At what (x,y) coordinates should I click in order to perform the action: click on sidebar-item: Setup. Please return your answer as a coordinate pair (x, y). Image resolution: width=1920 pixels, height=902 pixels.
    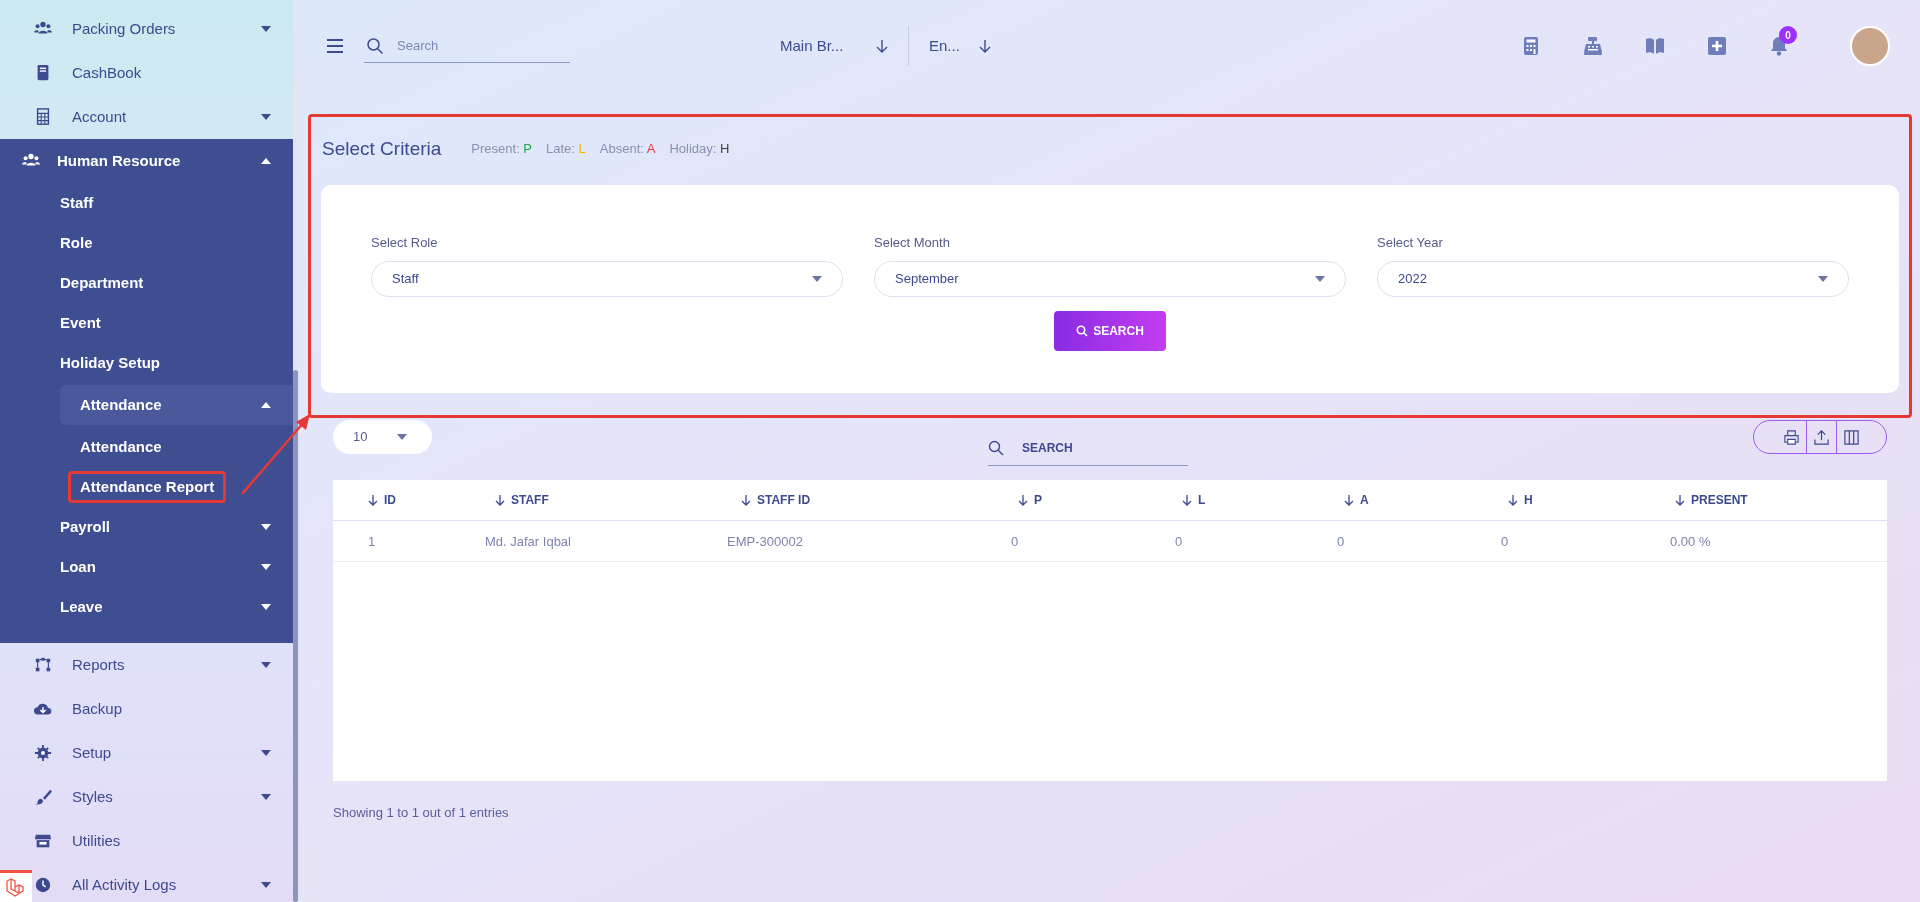
    Looking at the image, I should click on (152, 753).